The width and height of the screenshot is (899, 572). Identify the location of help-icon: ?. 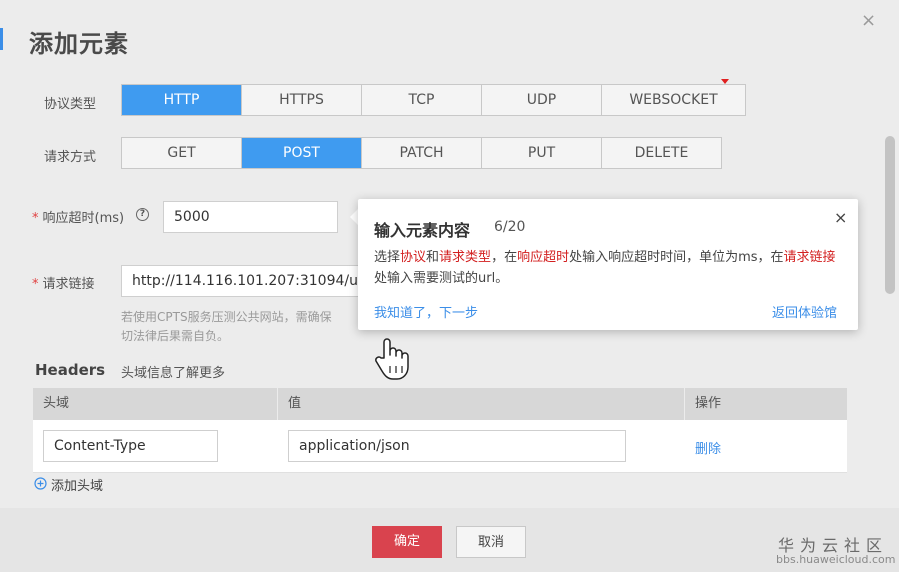
(142, 214).